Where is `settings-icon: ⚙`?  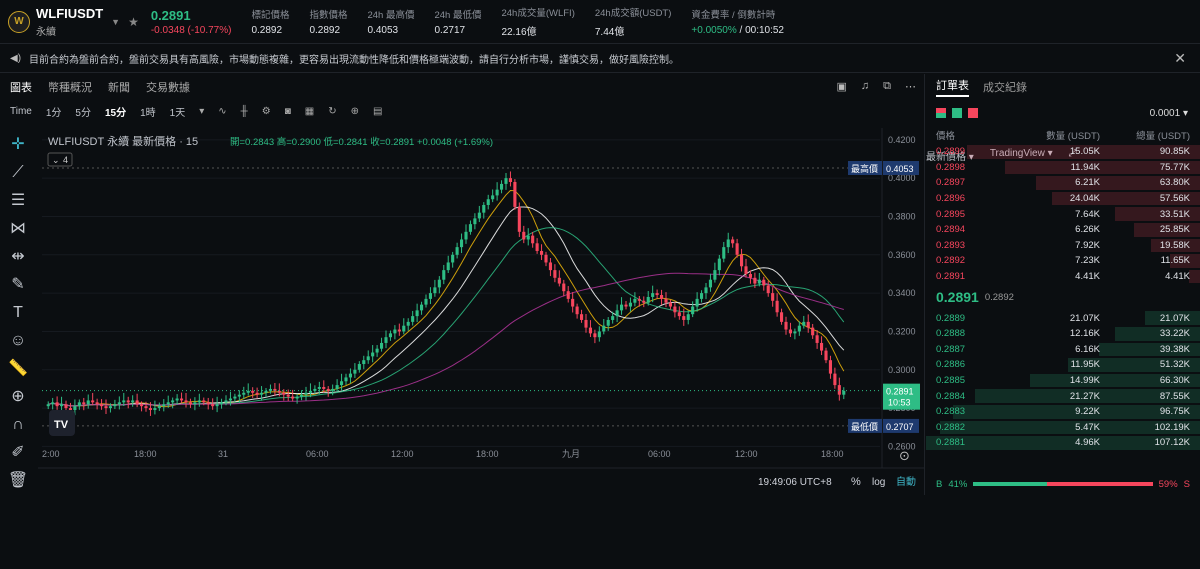
settings-icon: ⚙ is located at coordinates (266, 111).